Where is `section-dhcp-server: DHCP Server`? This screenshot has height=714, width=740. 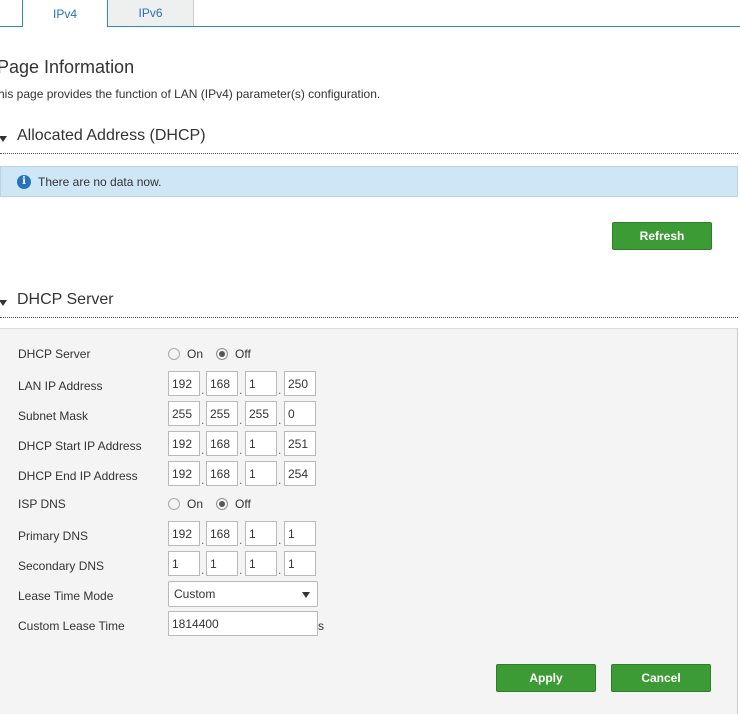
section-dhcp-server: DHCP Server is located at coordinates (369, 304).